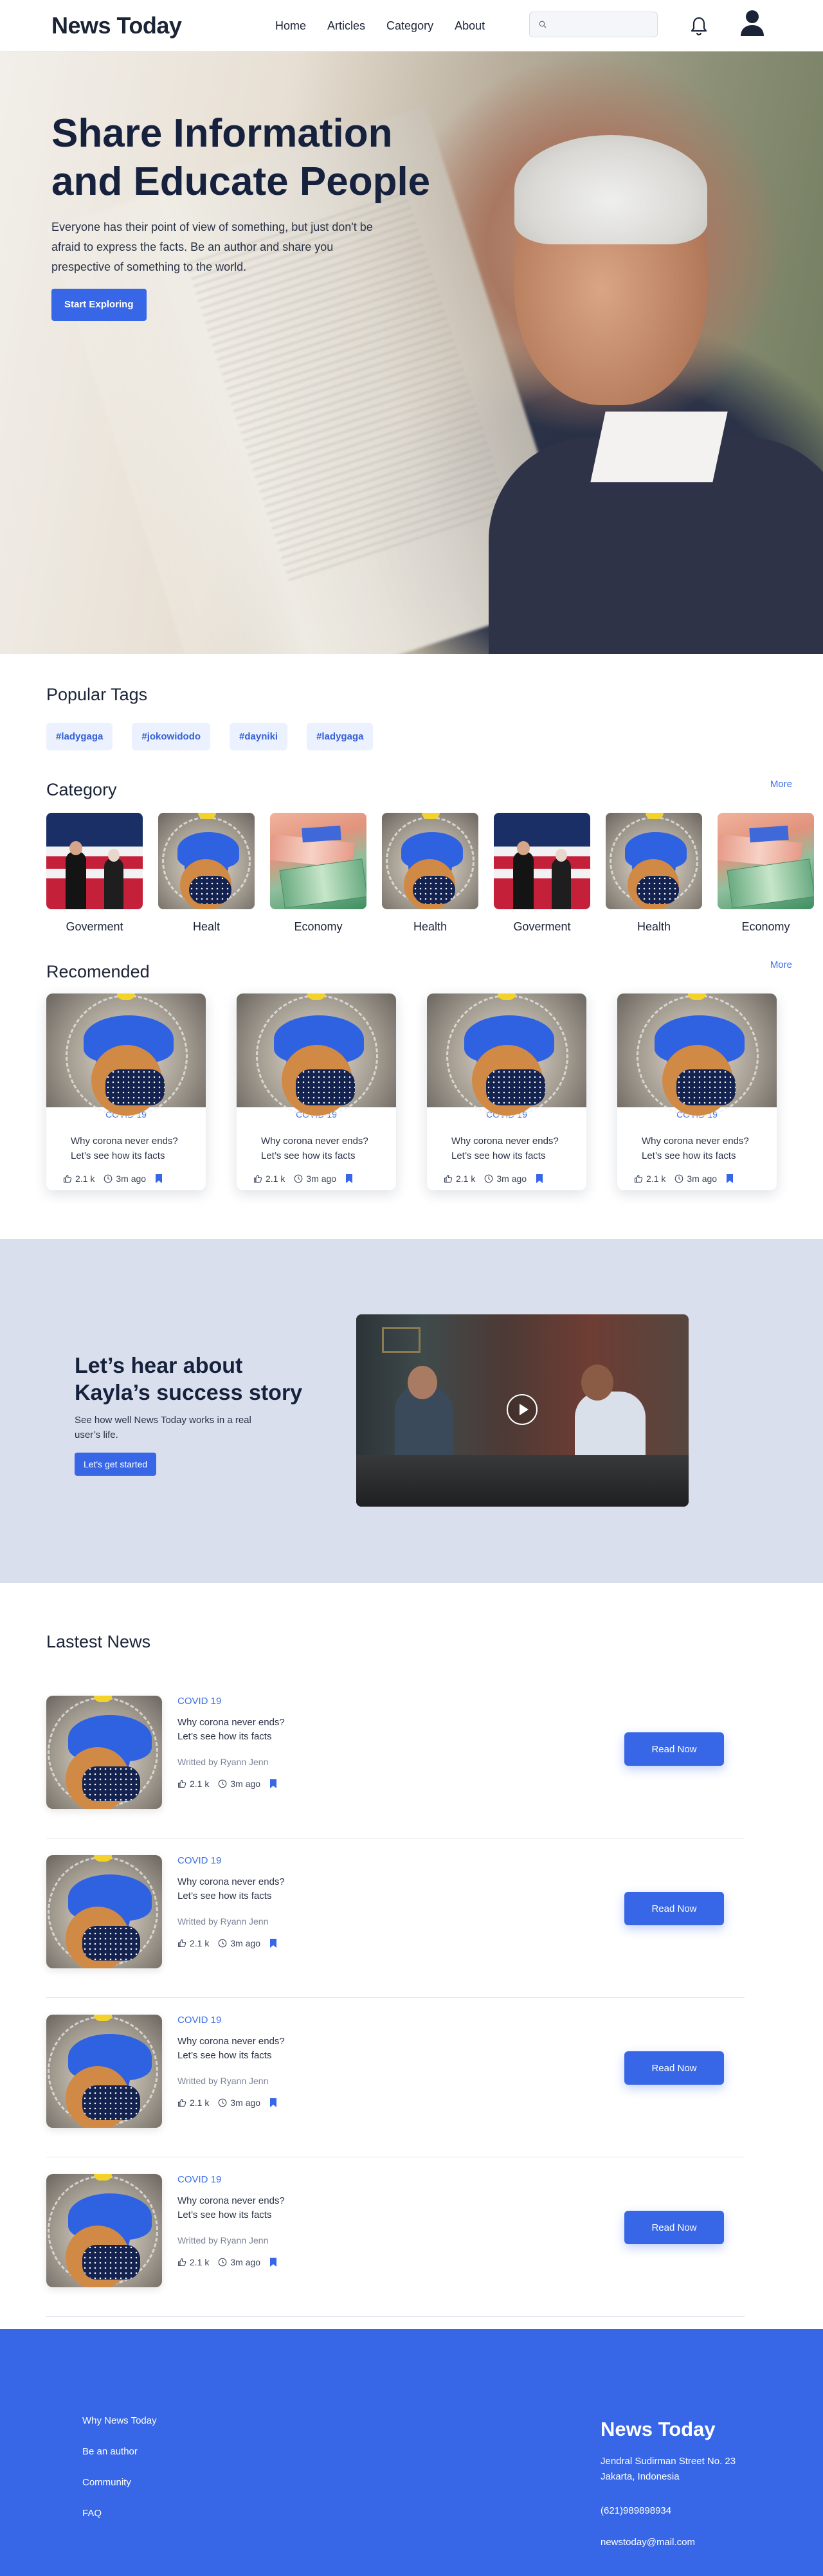 The width and height of the screenshot is (823, 2576). What do you see at coordinates (119, 2513) in the screenshot?
I see `footer-link-faq: FAQ` at bounding box center [119, 2513].